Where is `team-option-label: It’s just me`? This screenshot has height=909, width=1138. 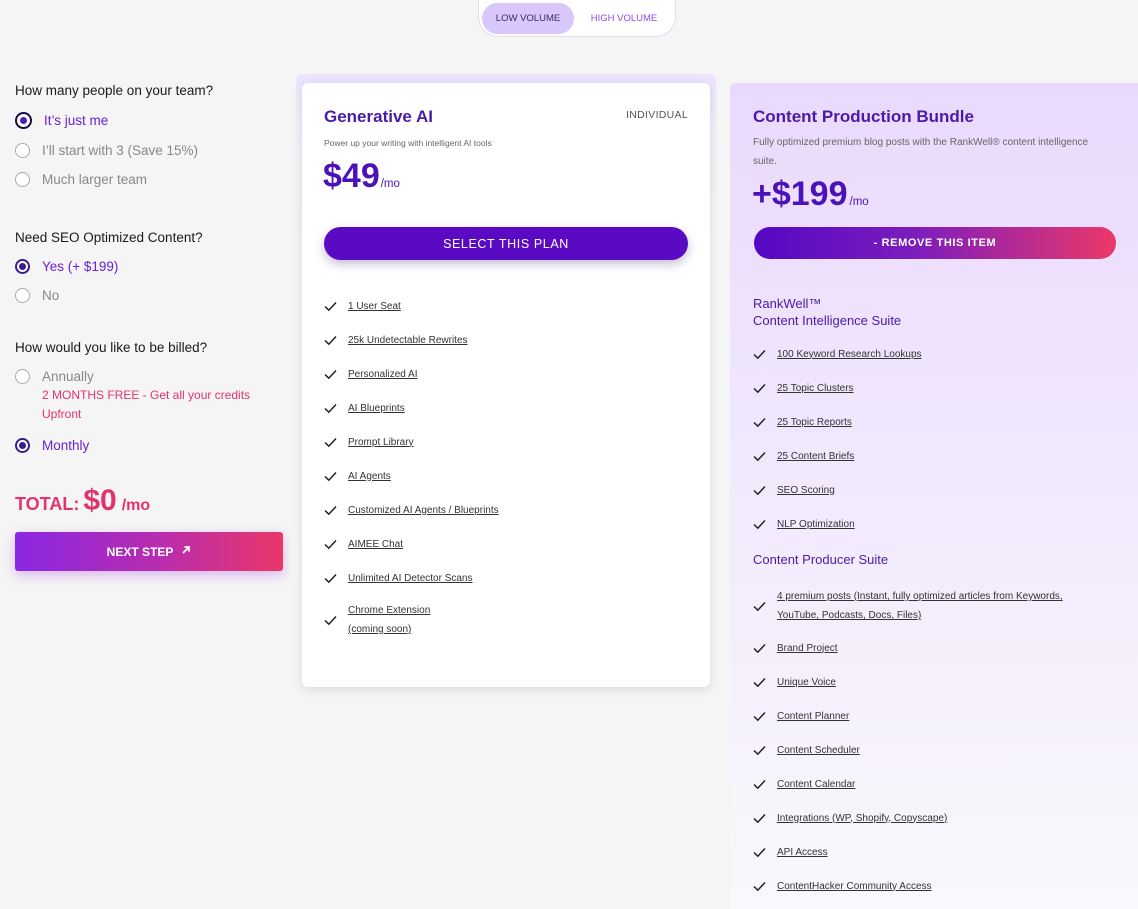 team-option-label: It’s just me is located at coordinates (76, 120).